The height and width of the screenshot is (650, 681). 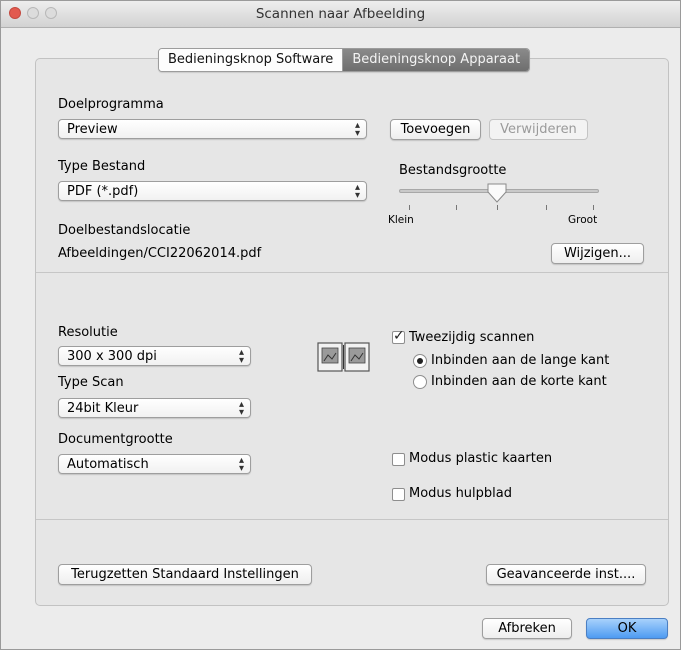 What do you see at coordinates (103, 191) in the screenshot?
I see `file-type-value: PDF (*.pdf)` at bounding box center [103, 191].